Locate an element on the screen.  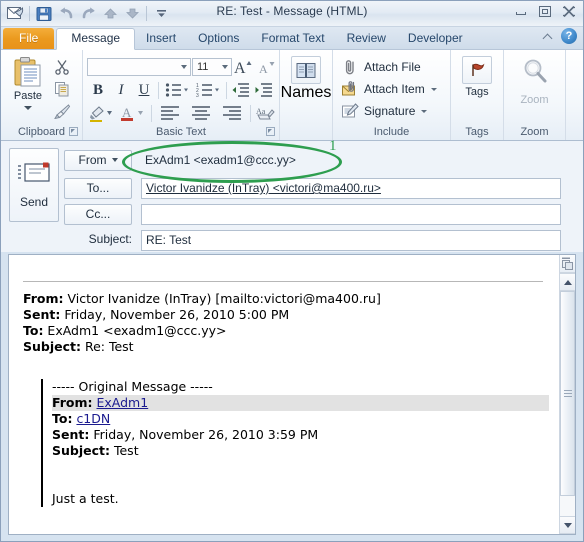
scroll-up-button is located at coordinates (567, 282).